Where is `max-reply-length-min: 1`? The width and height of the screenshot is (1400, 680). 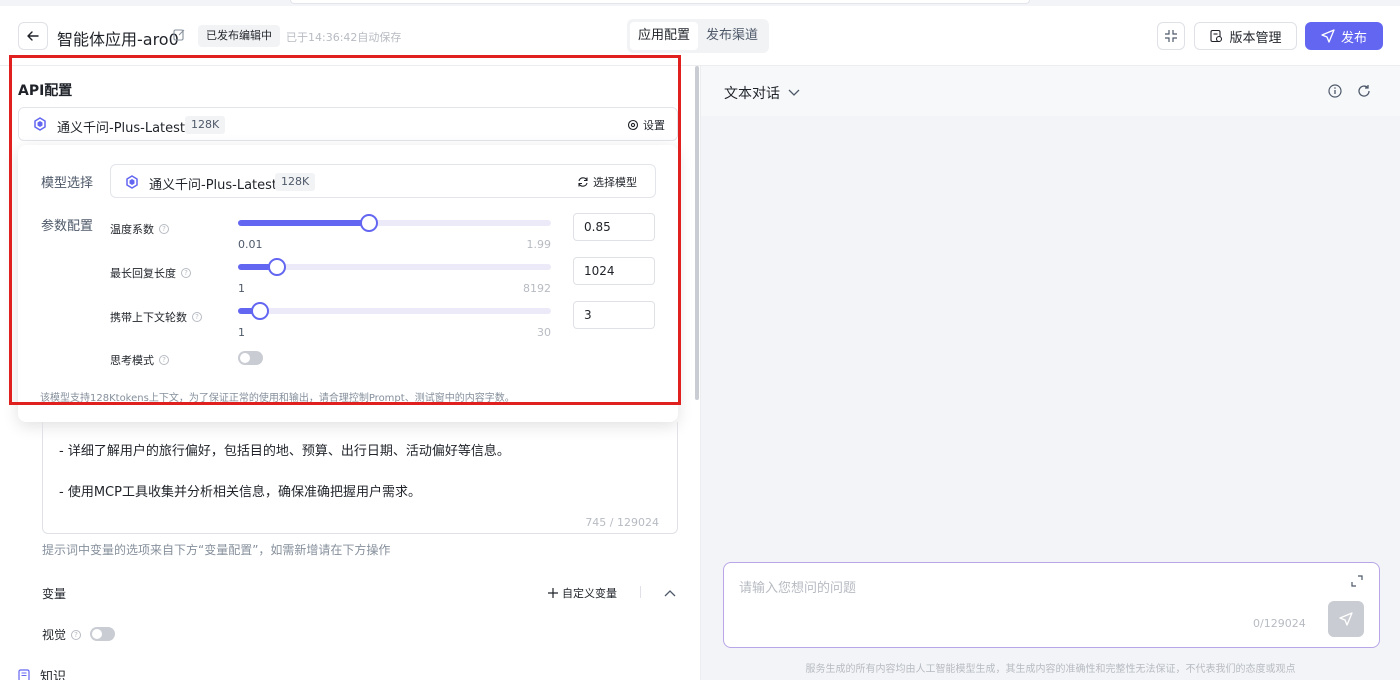 max-reply-length-min: 1 is located at coordinates (241, 288).